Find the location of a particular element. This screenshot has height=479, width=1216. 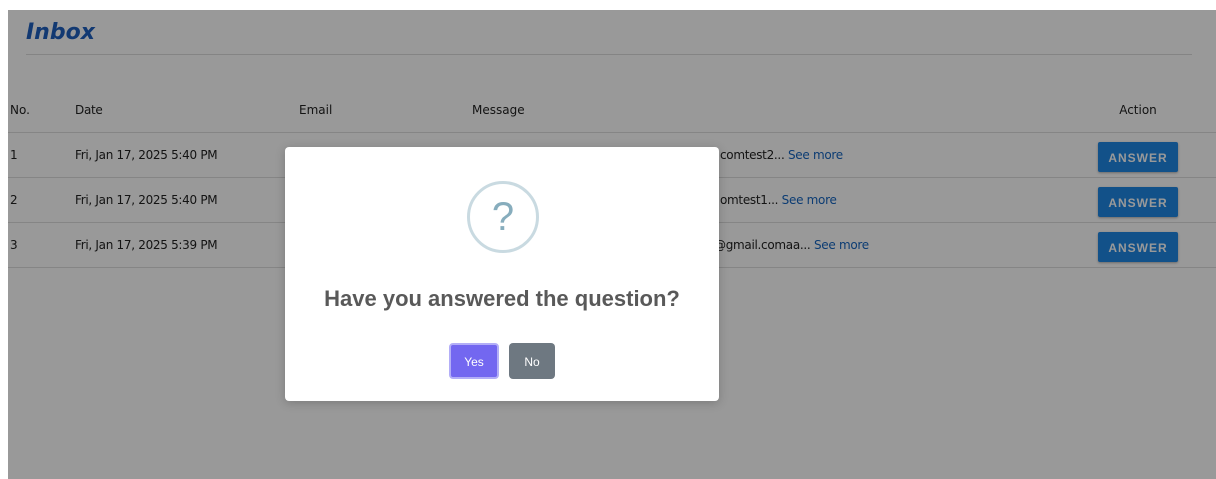

no-button: No is located at coordinates (532, 361).